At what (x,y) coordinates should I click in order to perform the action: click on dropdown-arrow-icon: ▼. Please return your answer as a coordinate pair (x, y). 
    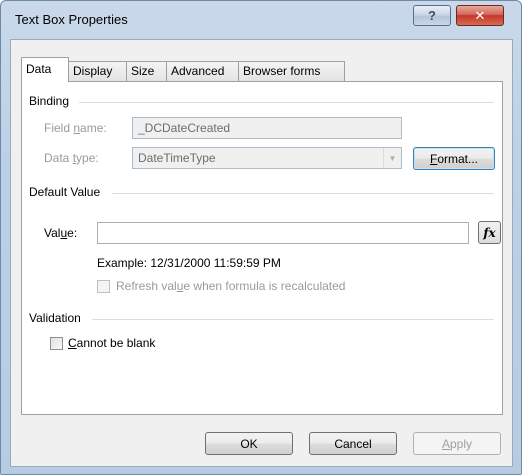
    Looking at the image, I should click on (392, 158).